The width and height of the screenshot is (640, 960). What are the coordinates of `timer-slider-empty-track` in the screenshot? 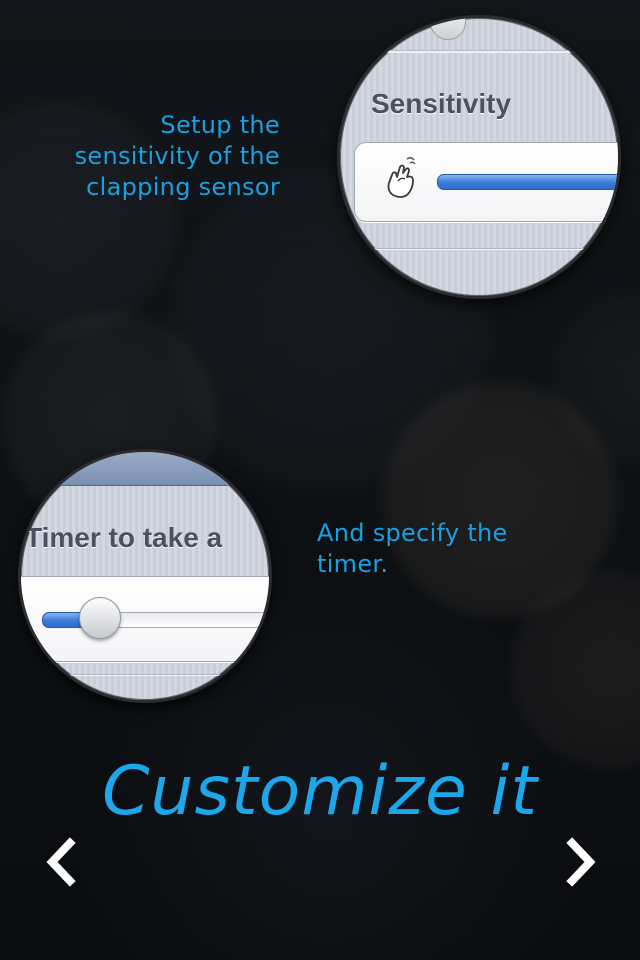 It's located at (183, 620).